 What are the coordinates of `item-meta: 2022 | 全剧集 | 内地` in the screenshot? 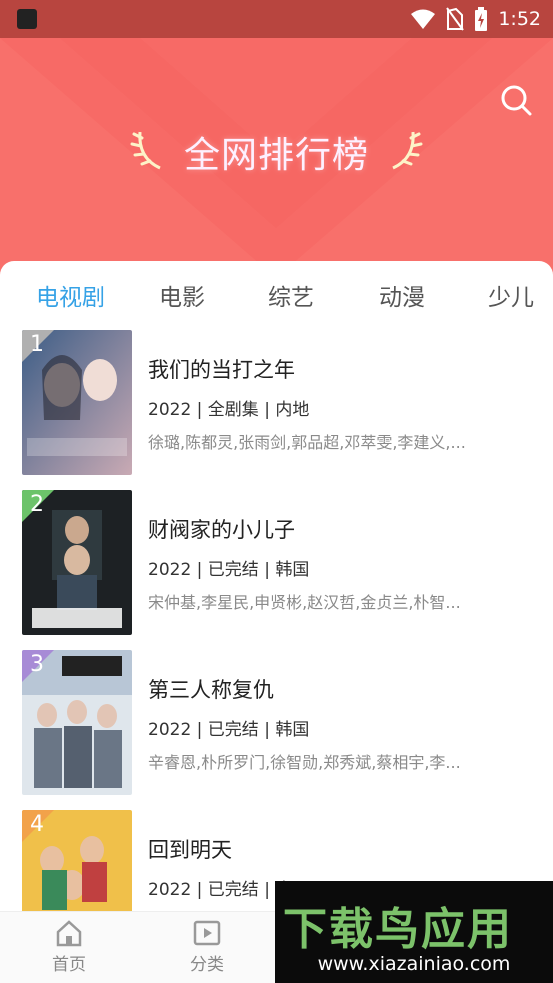 It's located at (229, 410).